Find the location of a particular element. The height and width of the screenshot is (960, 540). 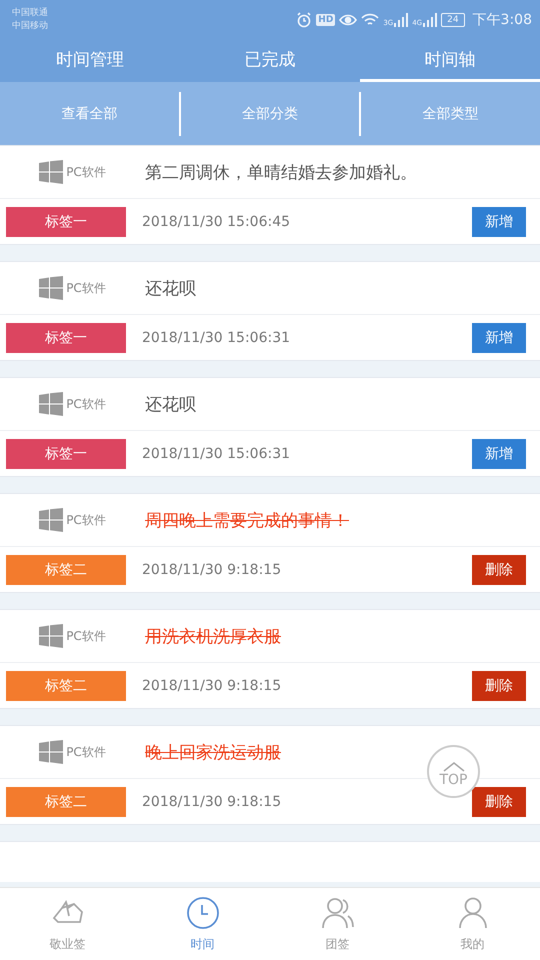

entry-title: 晚上回家洗运动服 is located at coordinates (213, 753).